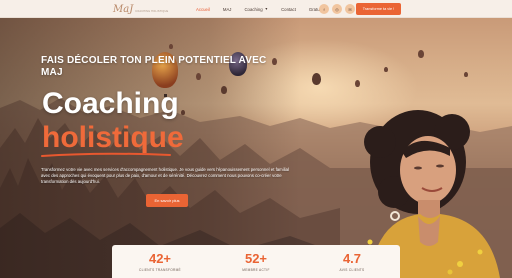 The height and width of the screenshot is (278, 512). I want to click on nav-label: Accueil, so click(203, 9).